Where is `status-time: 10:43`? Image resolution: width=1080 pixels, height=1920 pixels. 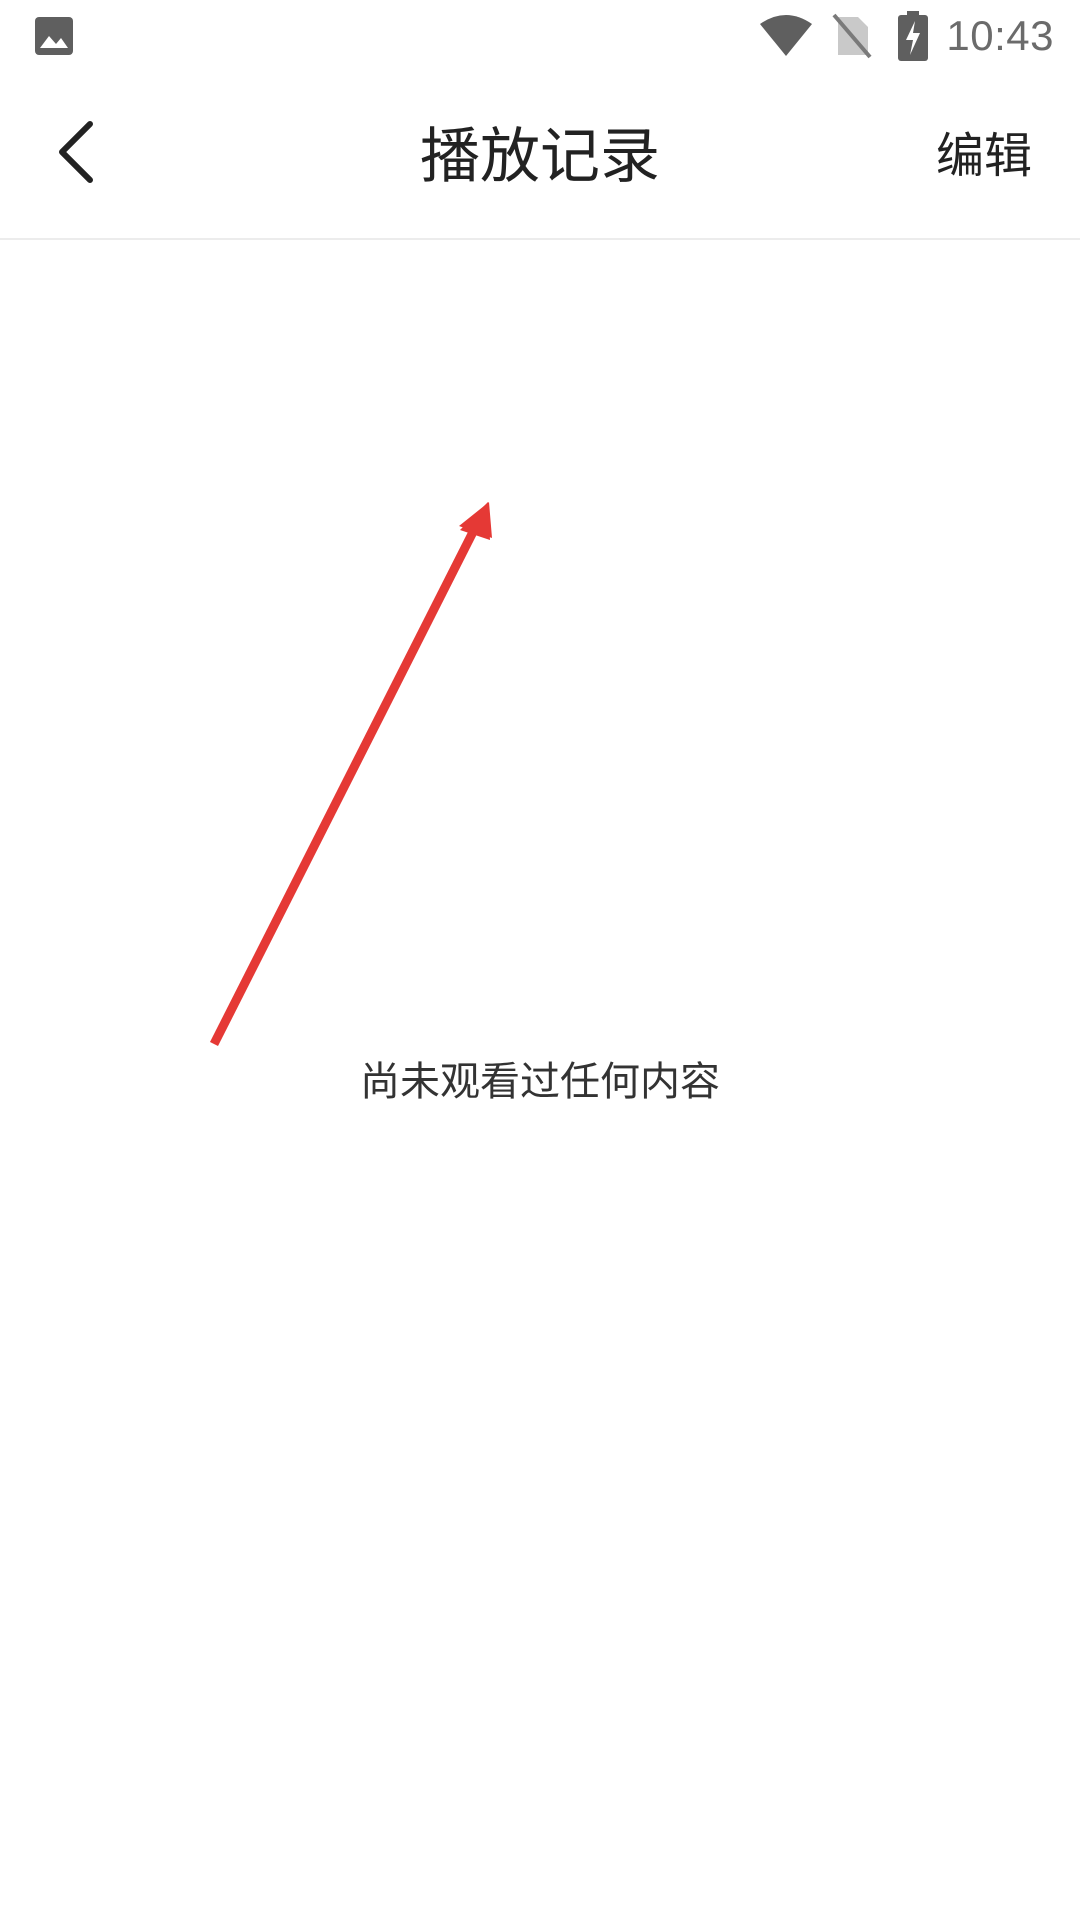
status-time: 10:43 is located at coordinates (1000, 35).